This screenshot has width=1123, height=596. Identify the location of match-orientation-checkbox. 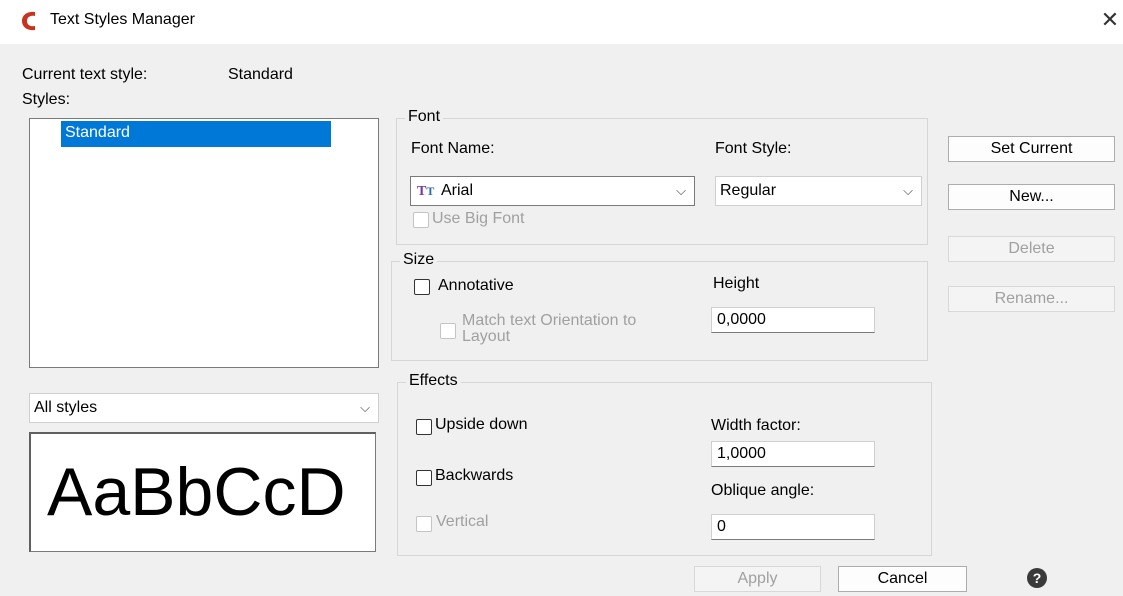
(448, 331).